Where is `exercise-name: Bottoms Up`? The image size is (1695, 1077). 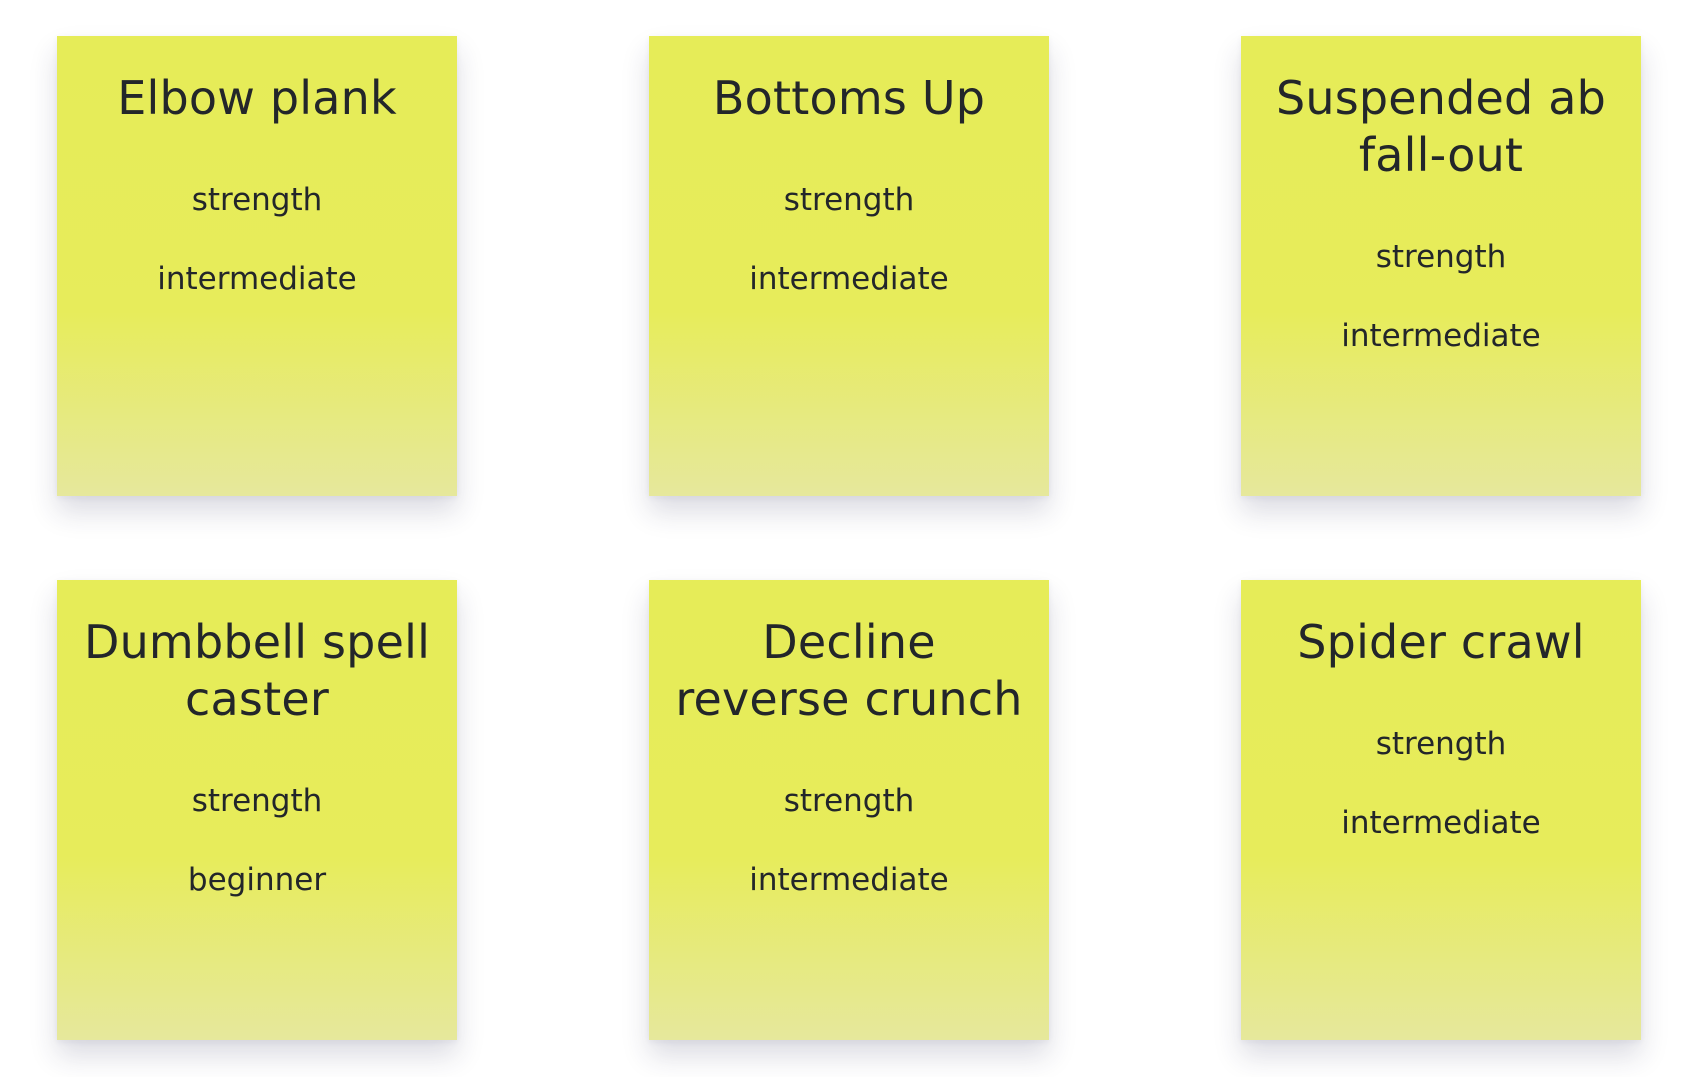 exercise-name: Bottoms Up is located at coordinates (849, 98).